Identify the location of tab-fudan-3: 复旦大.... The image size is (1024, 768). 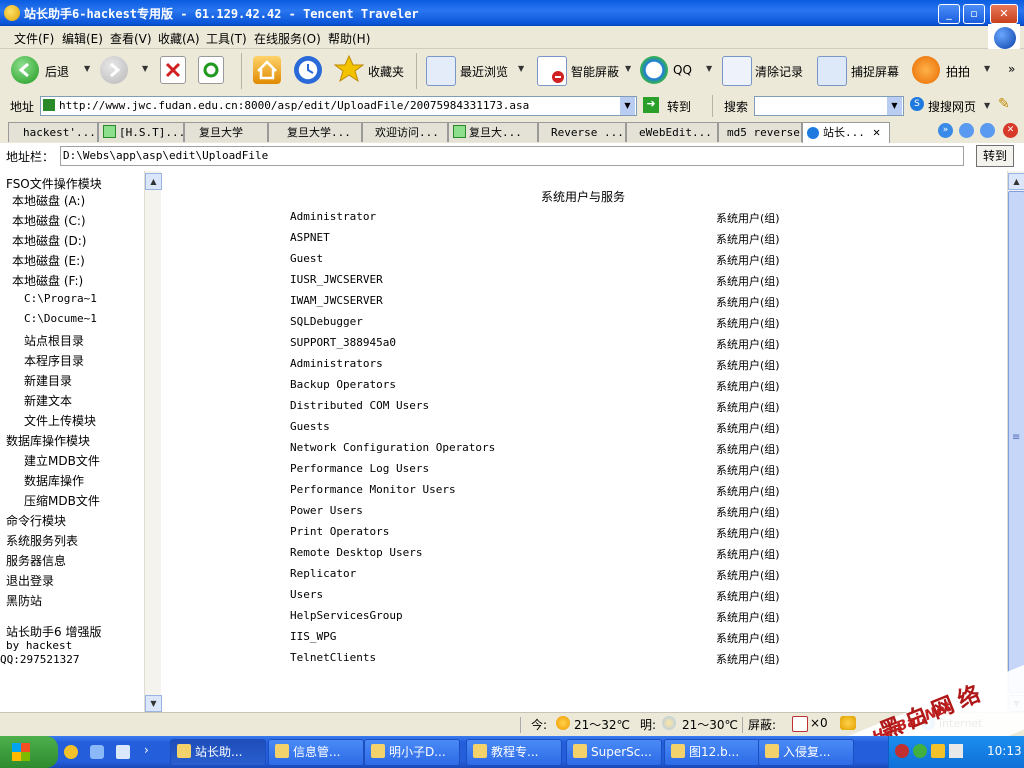
(493, 132).